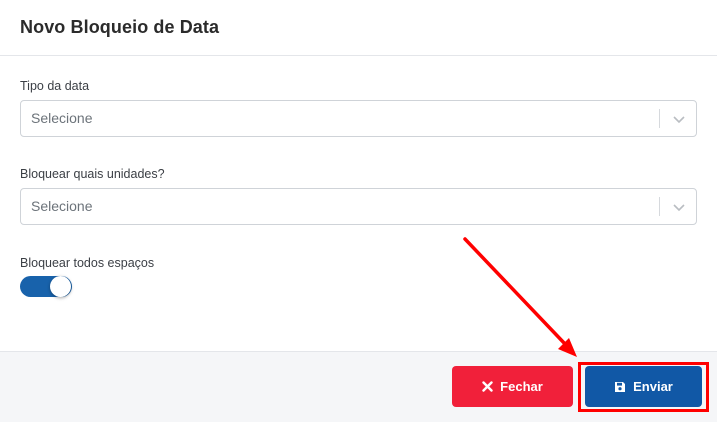 The width and height of the screenshot is (717, 422). What do you see at coordinates (521, 386) in the screenshot?
I see `close-button-label: Fechar` at bounding box center [521, 386].